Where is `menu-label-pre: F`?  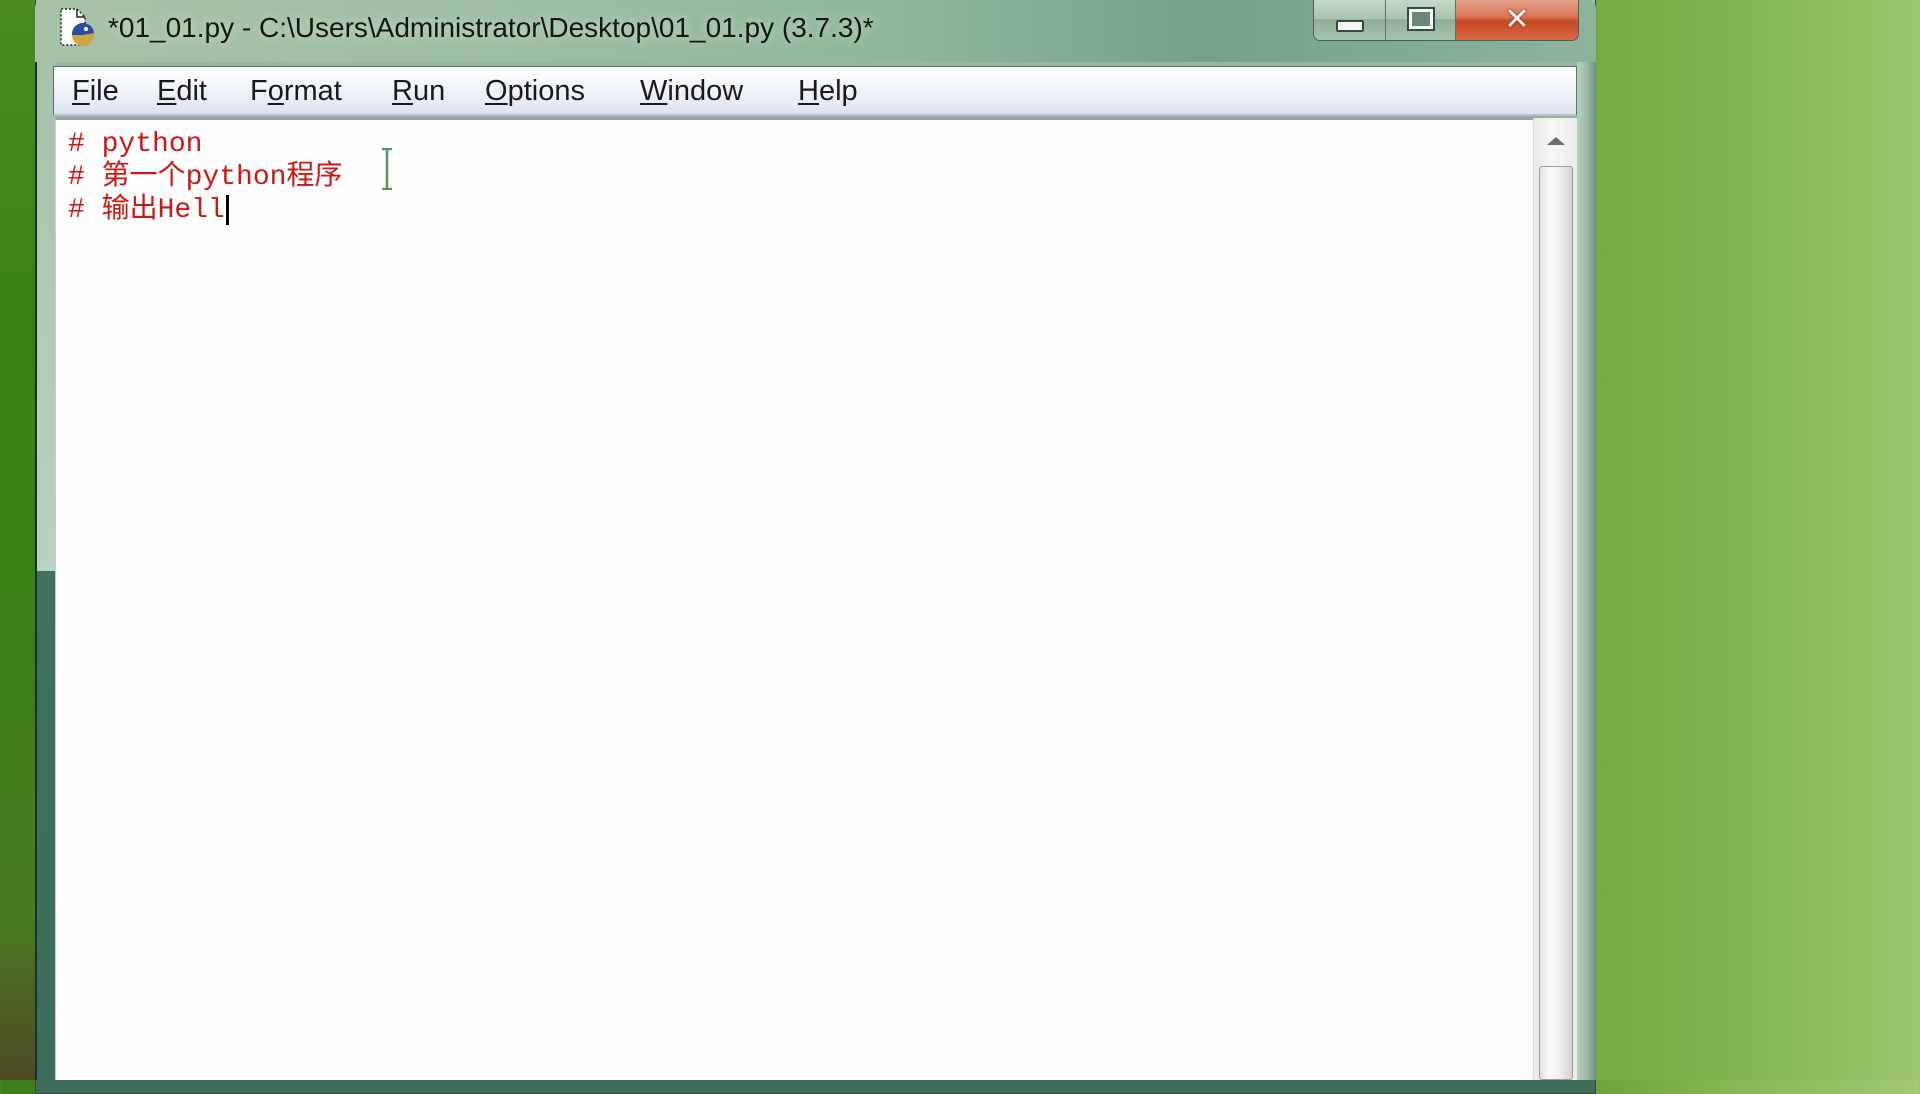
menu-label-pre: F is located at coordinates (259, 91).